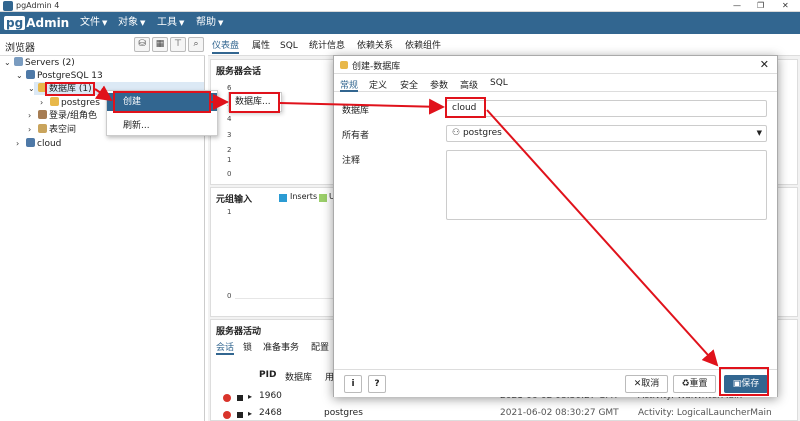 The height and width of the screenshot is (421, 800). What do you see at coordinates (142, 44) in the screenshot?
I see `query-tool-icon: ⛁` at bounding box center [142, 44].